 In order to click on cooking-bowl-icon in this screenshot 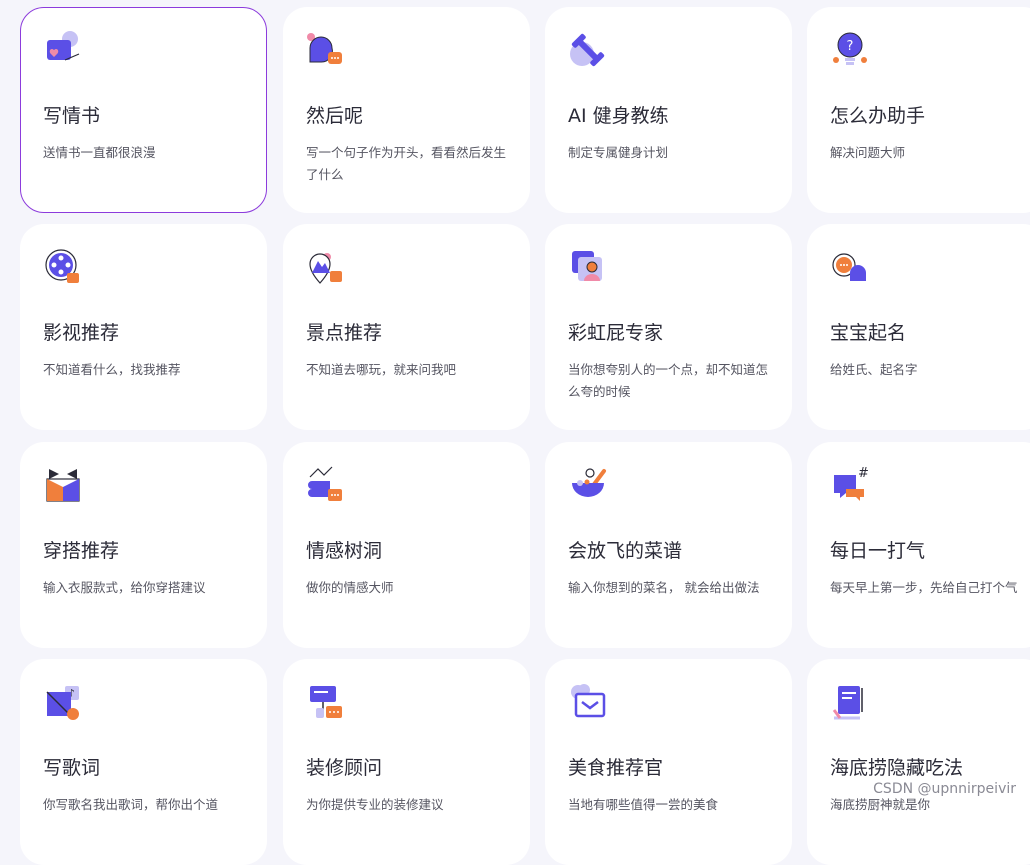, I will do `click(588, 485)`.